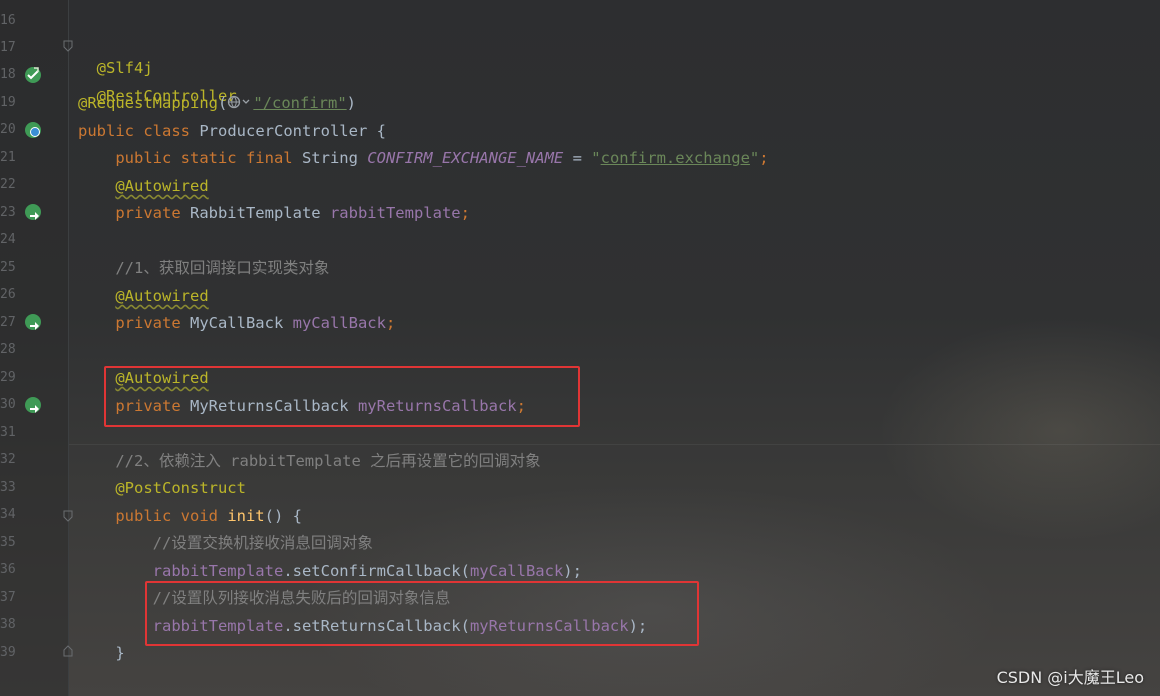 This screenshot has height=696, width=1160. What do you see at coordinates (395, 213) in the screenshot?
I see `field: rabbitTemplate` at bounding box center [395, 213].